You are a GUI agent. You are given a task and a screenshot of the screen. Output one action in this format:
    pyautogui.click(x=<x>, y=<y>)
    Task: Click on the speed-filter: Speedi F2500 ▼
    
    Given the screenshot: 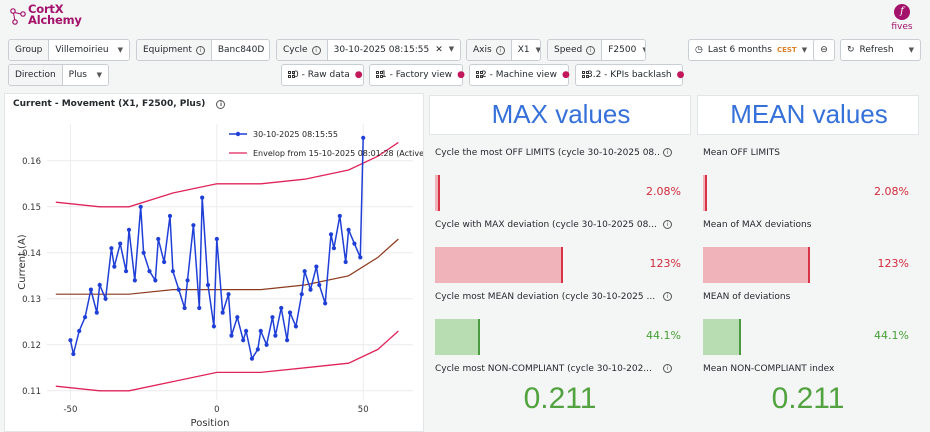 What is the action you would take?
    pyautogui.click(x=596, y=50)
    